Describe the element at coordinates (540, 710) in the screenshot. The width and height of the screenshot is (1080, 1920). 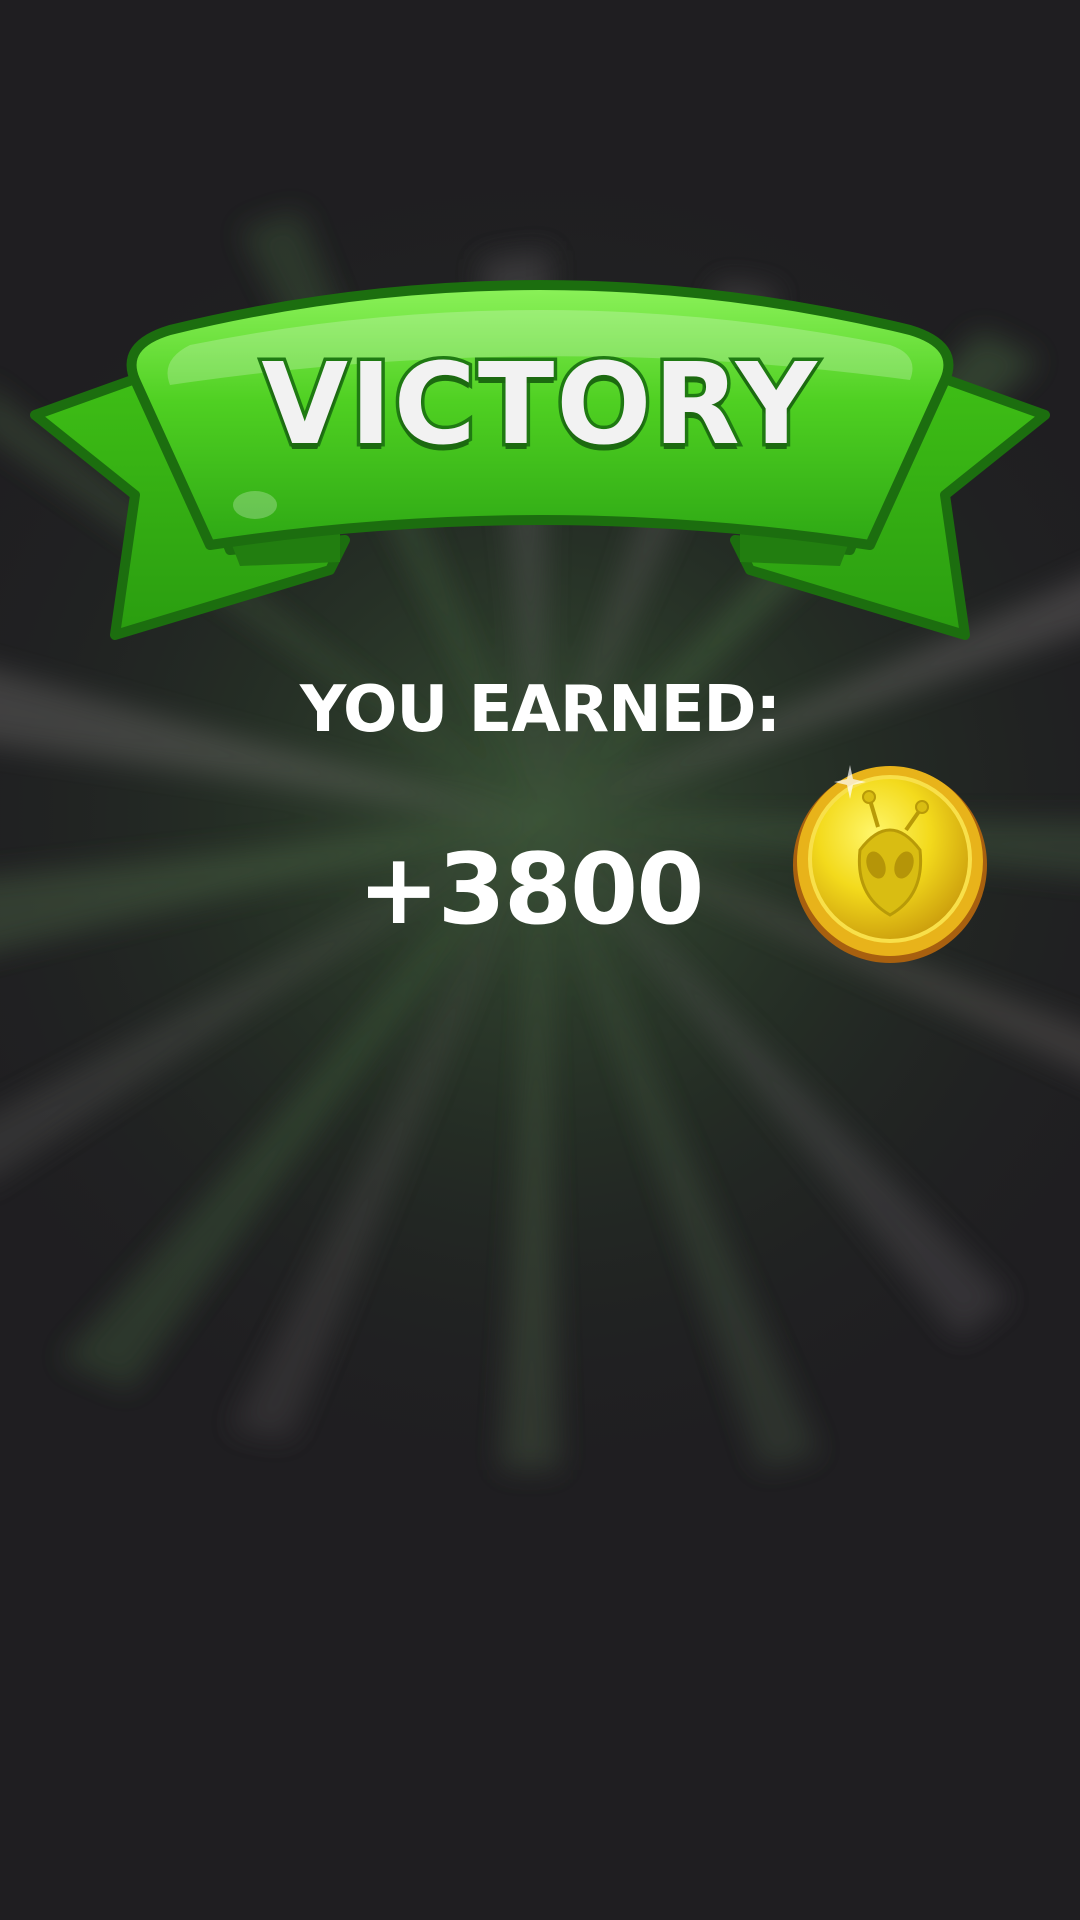
I see `you-earned-label: YOU EARNED:` at that location.